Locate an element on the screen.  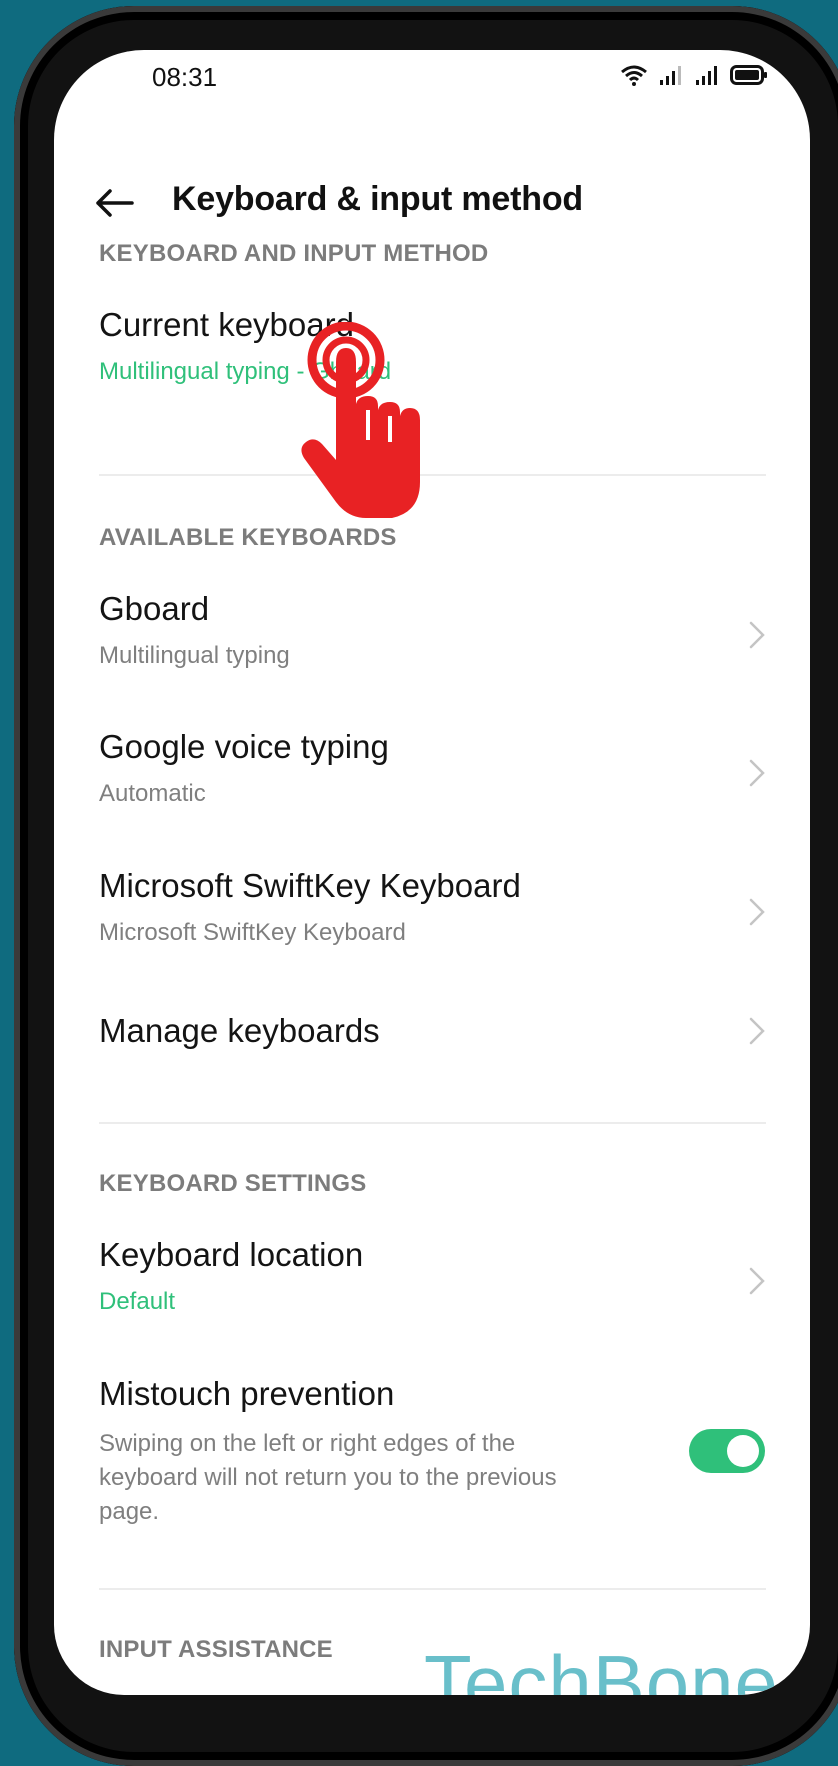
mistouch-title: Mistouch prevention is located at coordinates (247, 1393).